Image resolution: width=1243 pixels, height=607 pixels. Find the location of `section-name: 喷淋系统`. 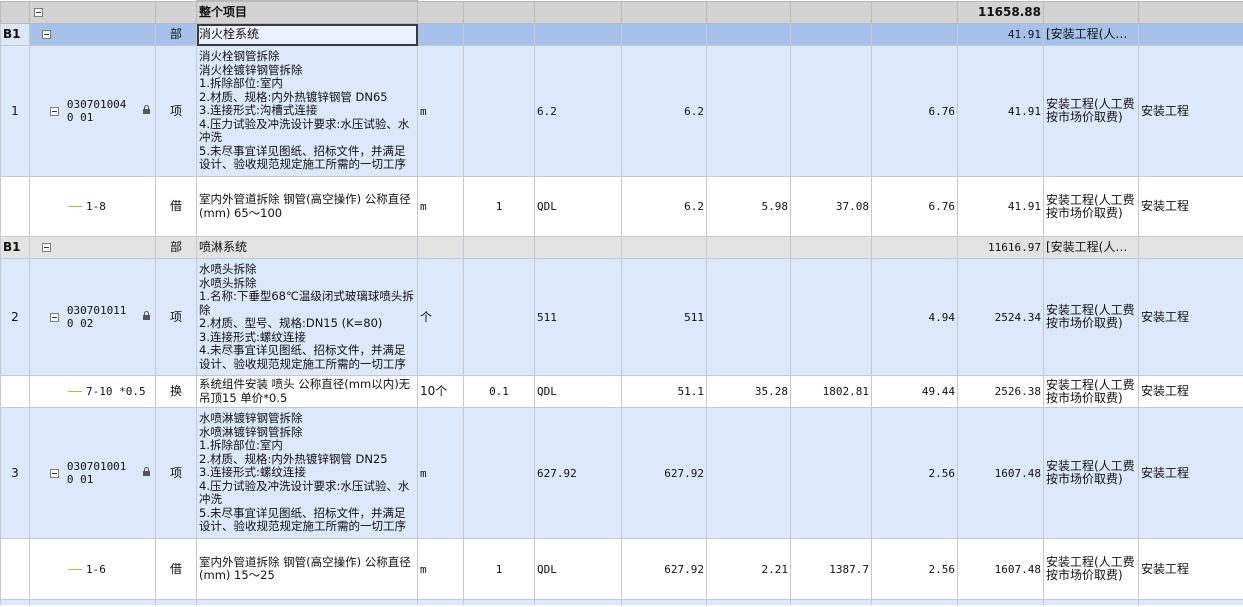

section-name: 喷淋系统 is located at coordinates (307, 247).